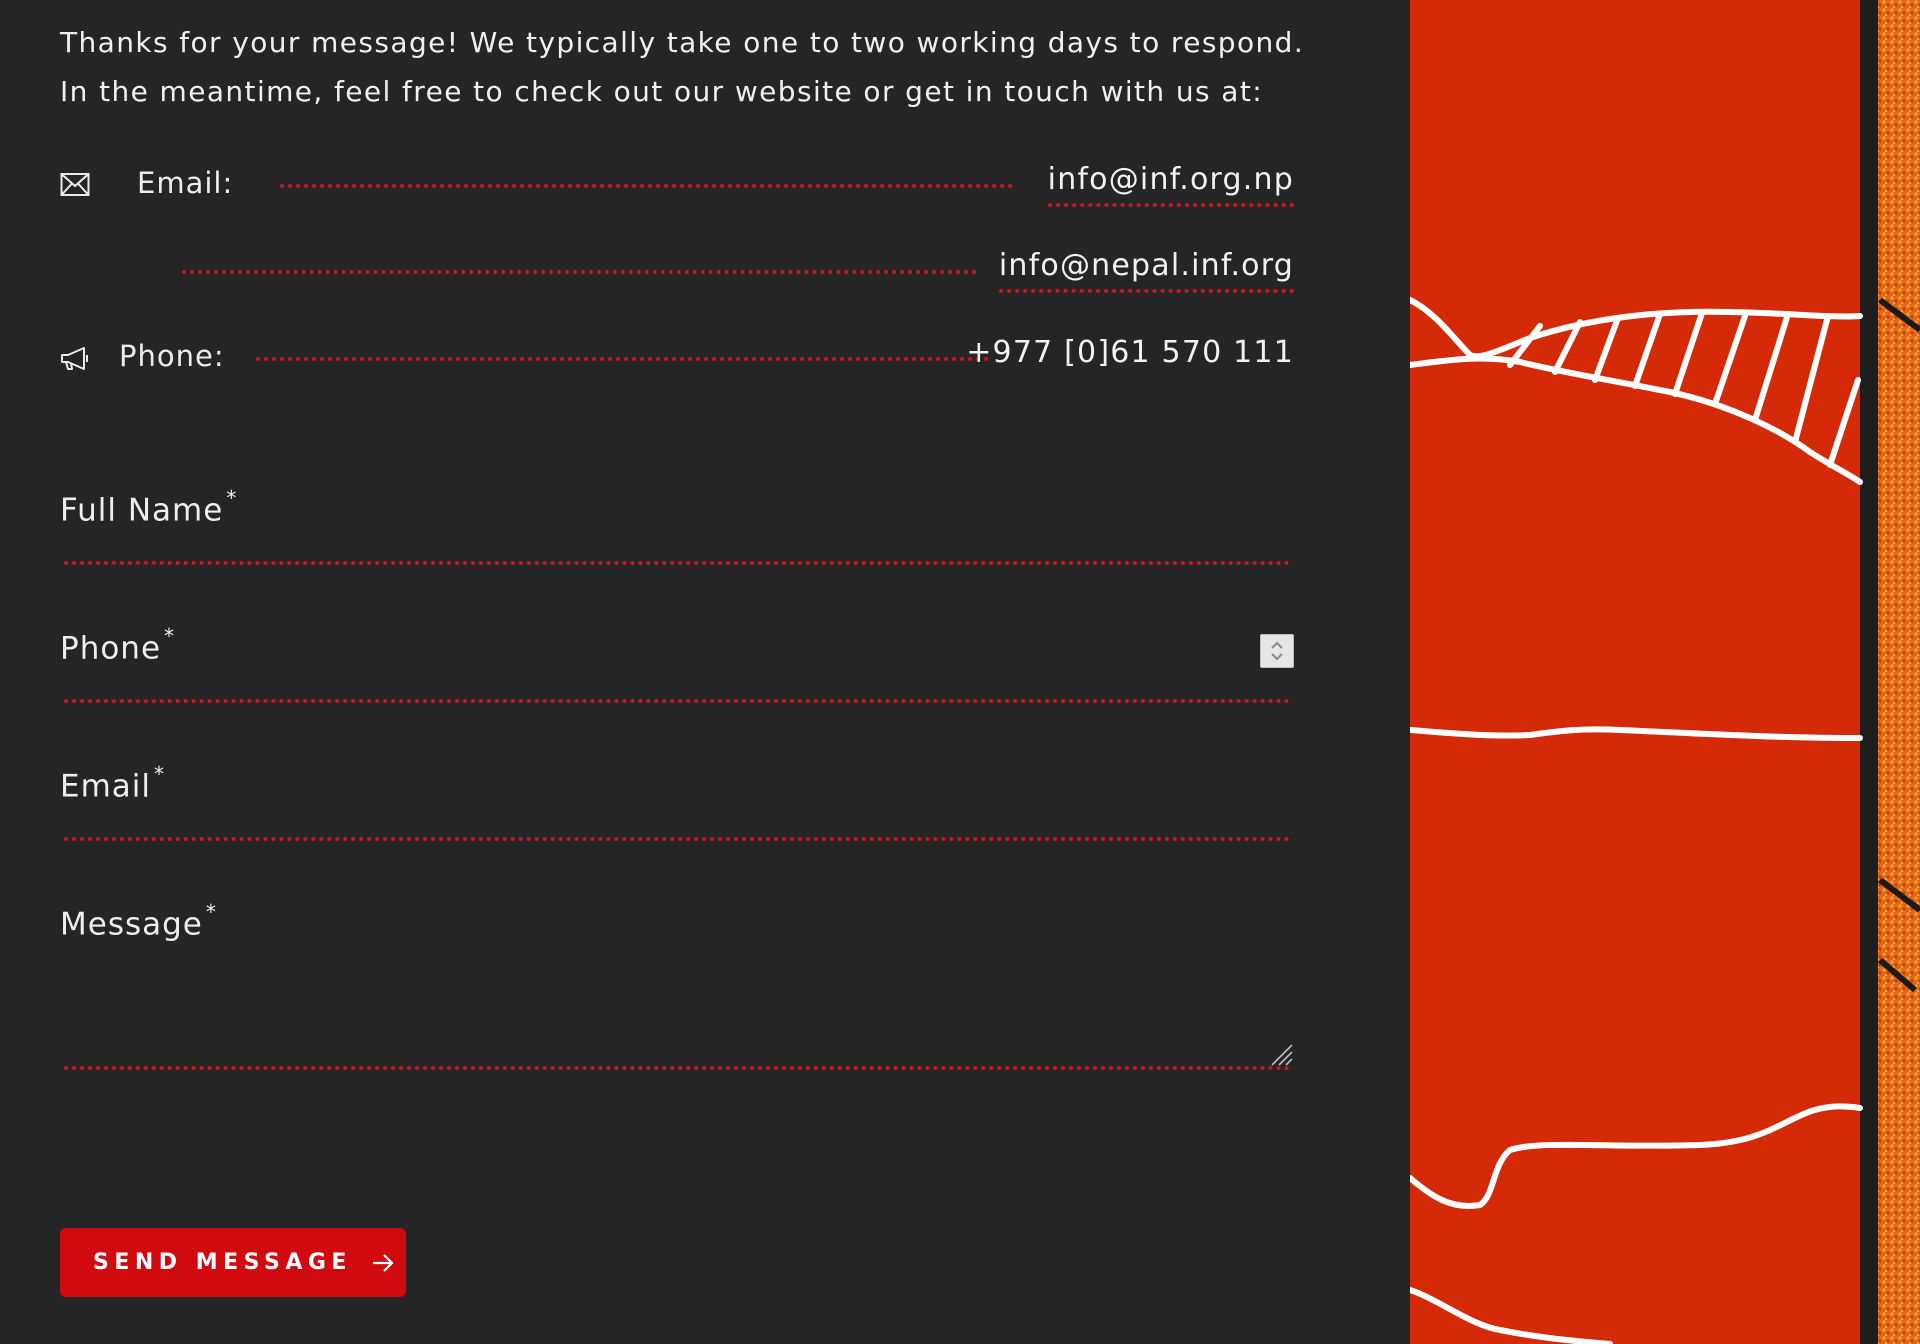 This screenshot has width=1920, height=1344. Describe the element at coordinates (222, 1262) in the screenshot. I see `send-message-label: SEND MESSAGE` at that location.